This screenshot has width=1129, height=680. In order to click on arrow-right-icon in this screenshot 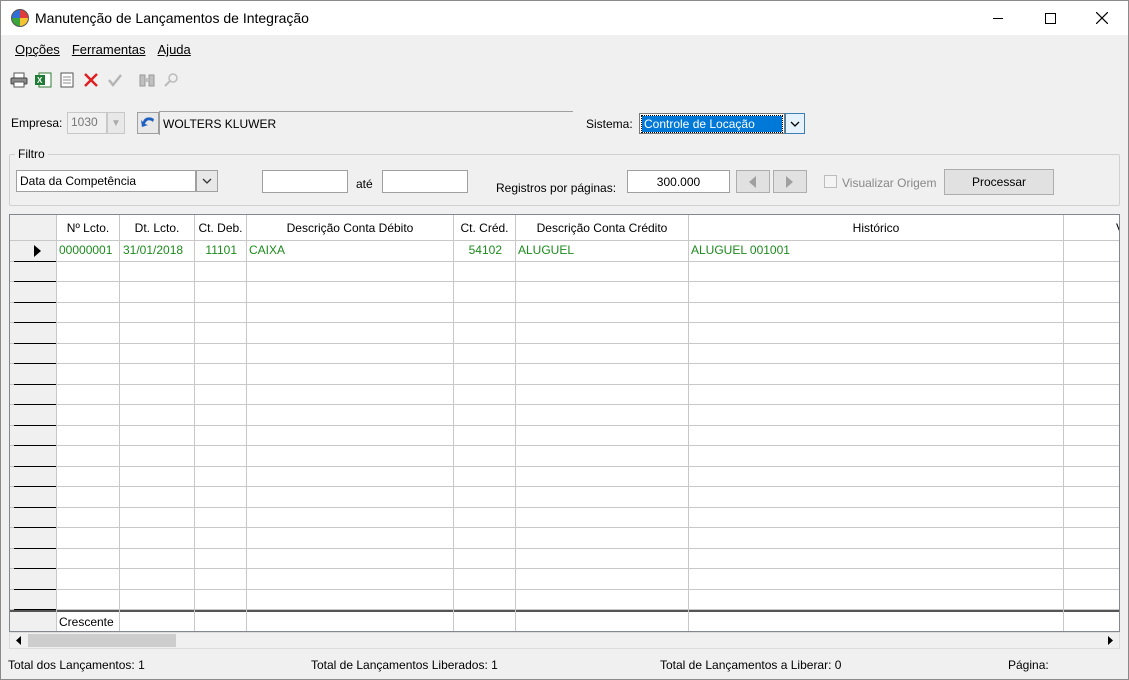, I will do `click(1110, 640)`.